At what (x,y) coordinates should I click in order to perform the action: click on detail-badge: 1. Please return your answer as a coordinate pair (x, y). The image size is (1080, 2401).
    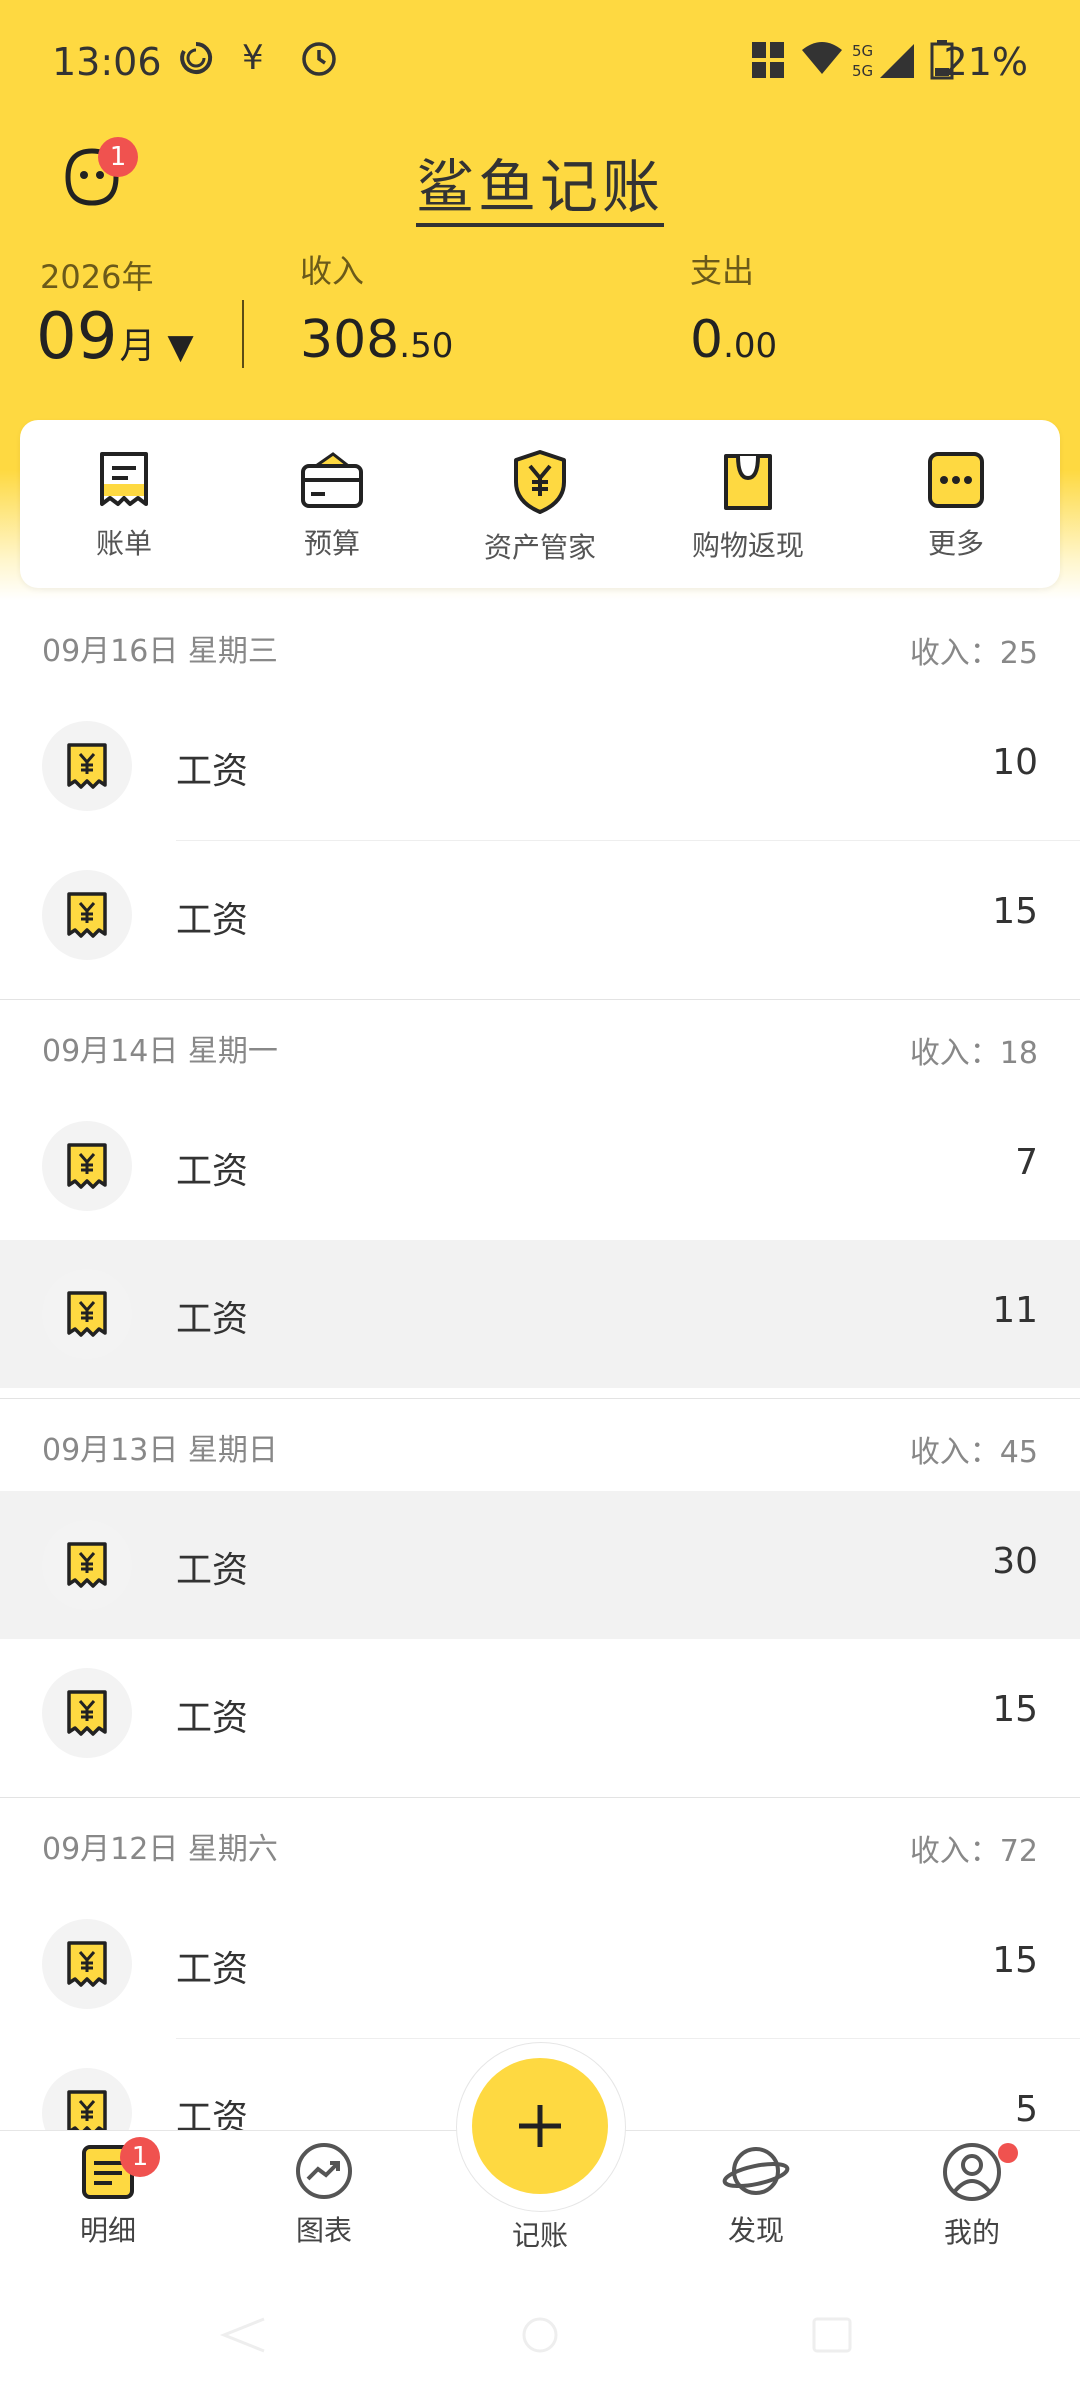
    Looking at the image, I should click on (140, 2157).